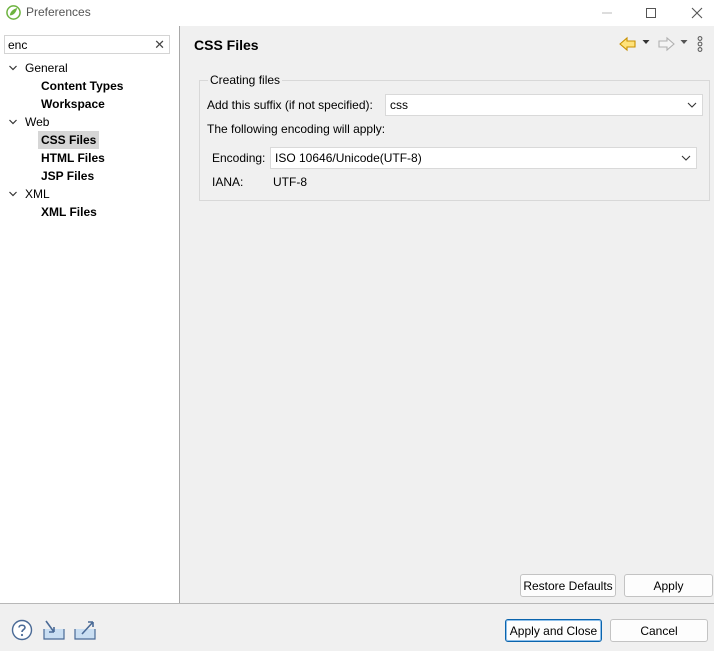 The height and width of the screenshot is (651, 714). I want to click on import-preferences-icon, so click(54, 630).